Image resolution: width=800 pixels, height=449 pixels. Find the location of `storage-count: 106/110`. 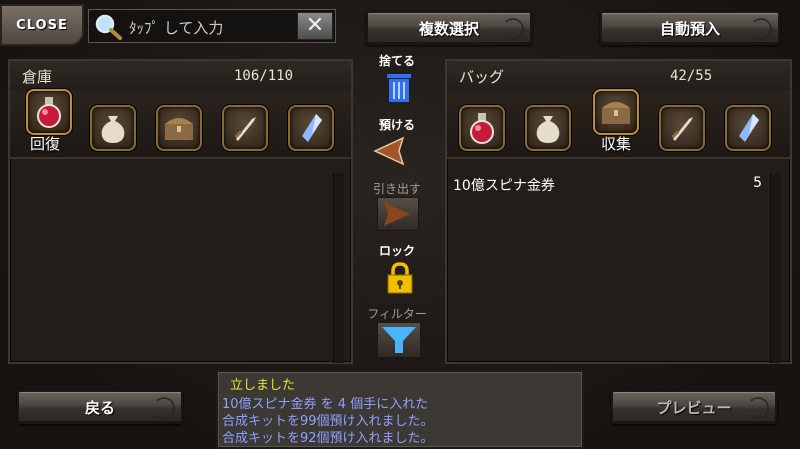

storage-count: 106/110 is located at coordinates (264, 76).